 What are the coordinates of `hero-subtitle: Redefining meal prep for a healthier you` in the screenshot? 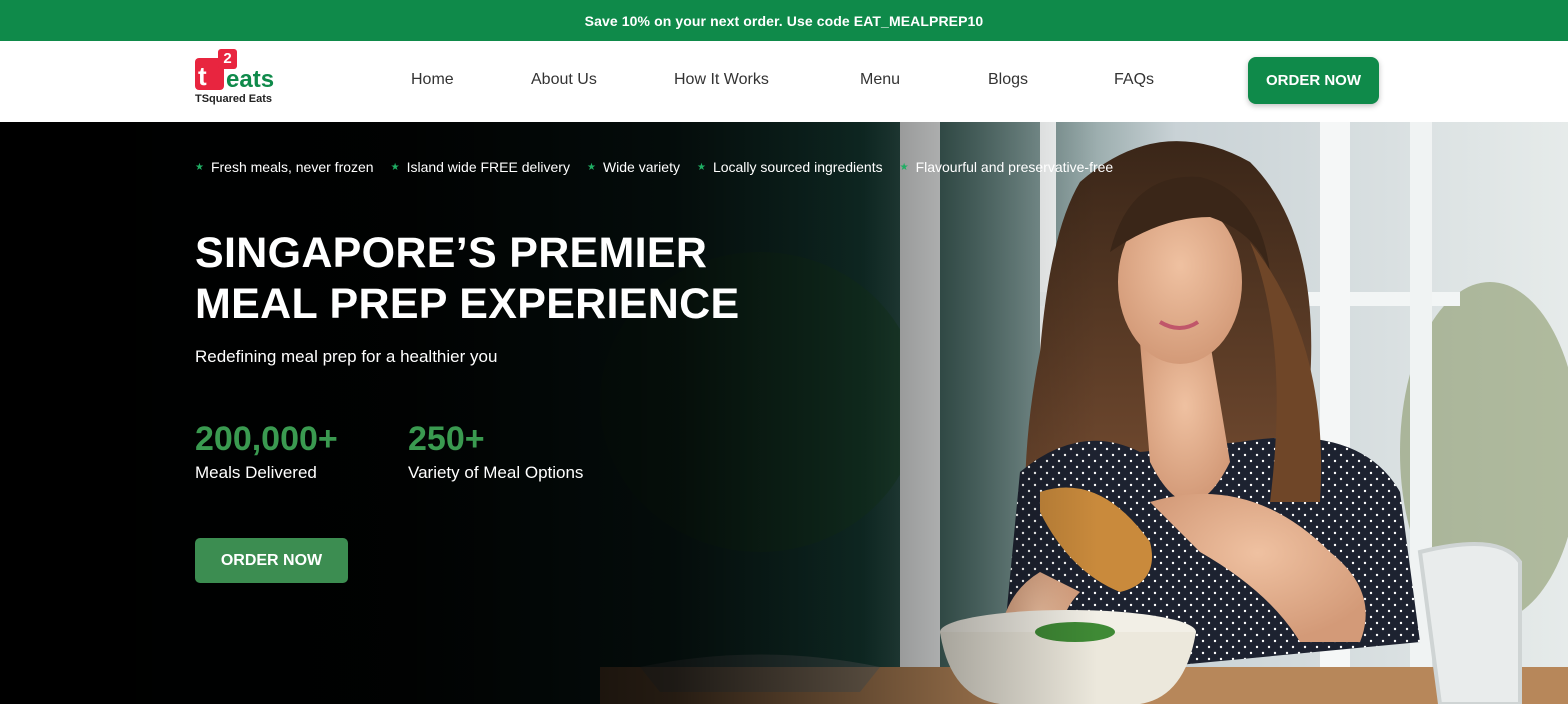 It's located at (346, 356).